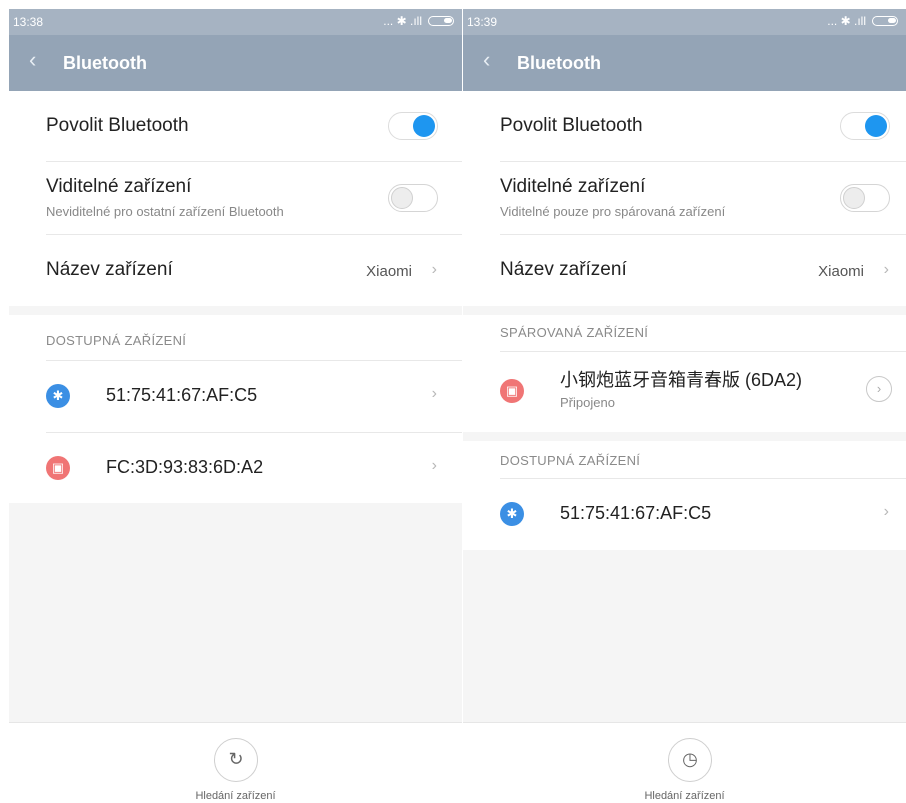  I want to click on bottom-bar: ↻ Hledání zařízení, so click(235, 762).